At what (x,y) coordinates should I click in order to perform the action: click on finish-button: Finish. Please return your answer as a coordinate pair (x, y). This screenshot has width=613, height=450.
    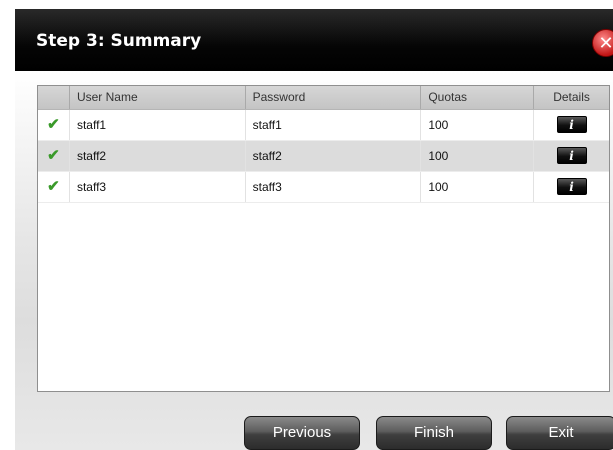
    Looking at the image, I should click on (434, 433).